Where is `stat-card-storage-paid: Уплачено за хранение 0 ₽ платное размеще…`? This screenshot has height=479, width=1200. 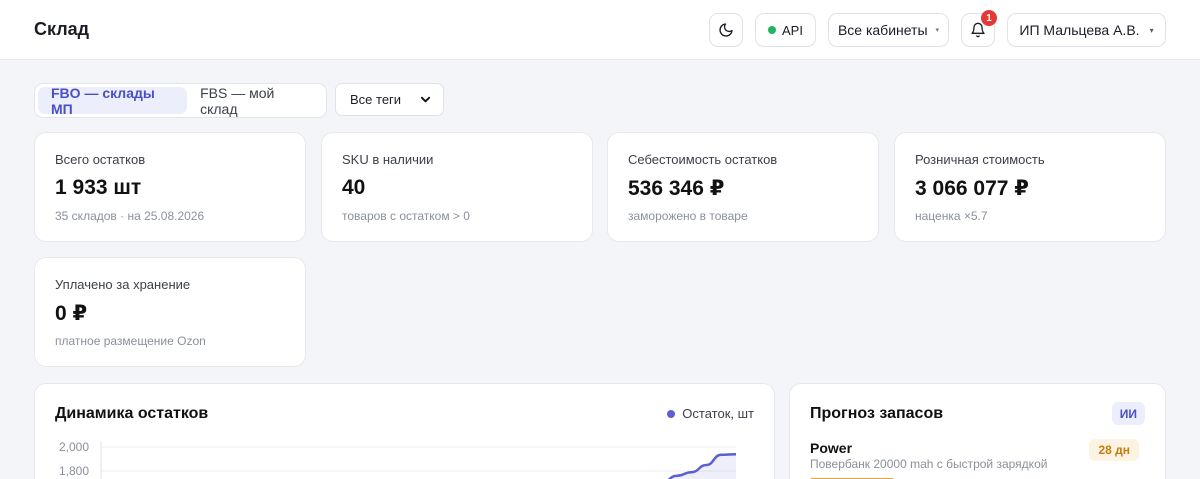
stat-card-storage-paid: Уплачено за хранение 0 ₽ платное размеще… is located at coordinates (170, 312).